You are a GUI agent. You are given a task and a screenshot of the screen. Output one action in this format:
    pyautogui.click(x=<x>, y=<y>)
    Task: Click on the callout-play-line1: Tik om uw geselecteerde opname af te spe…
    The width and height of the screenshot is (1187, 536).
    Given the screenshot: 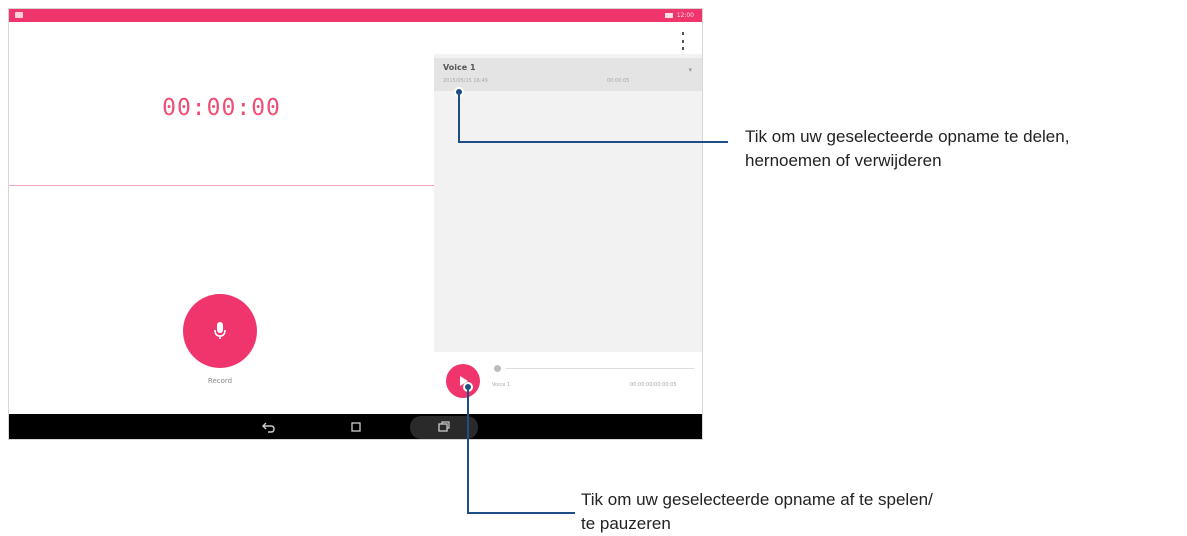 What is the action you would take?
    pyautogui.click(x=757, y=499)
    